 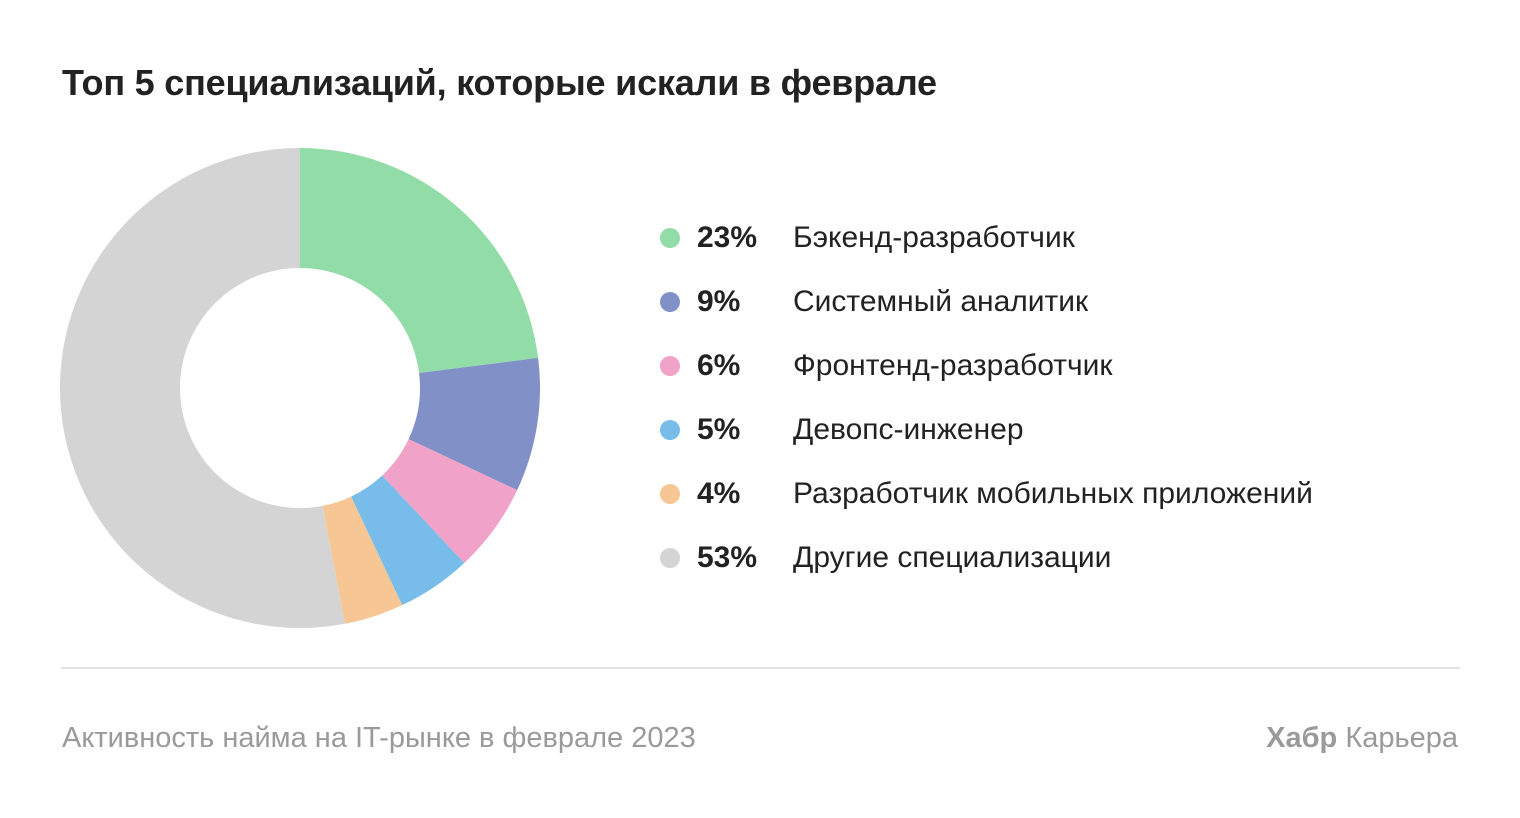 I want to click on brand-name-bold: Хабр, so click(x=1302, y=738).